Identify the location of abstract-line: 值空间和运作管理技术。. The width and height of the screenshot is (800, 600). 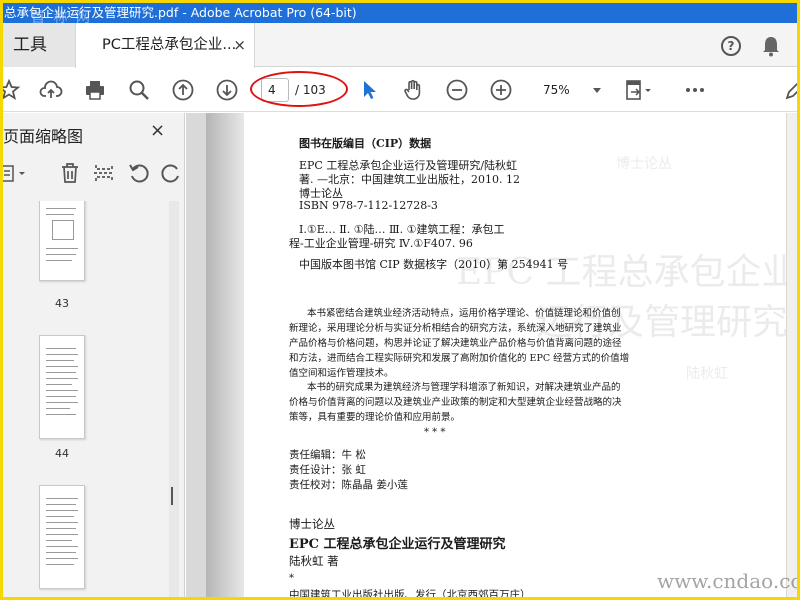
(341, 373).